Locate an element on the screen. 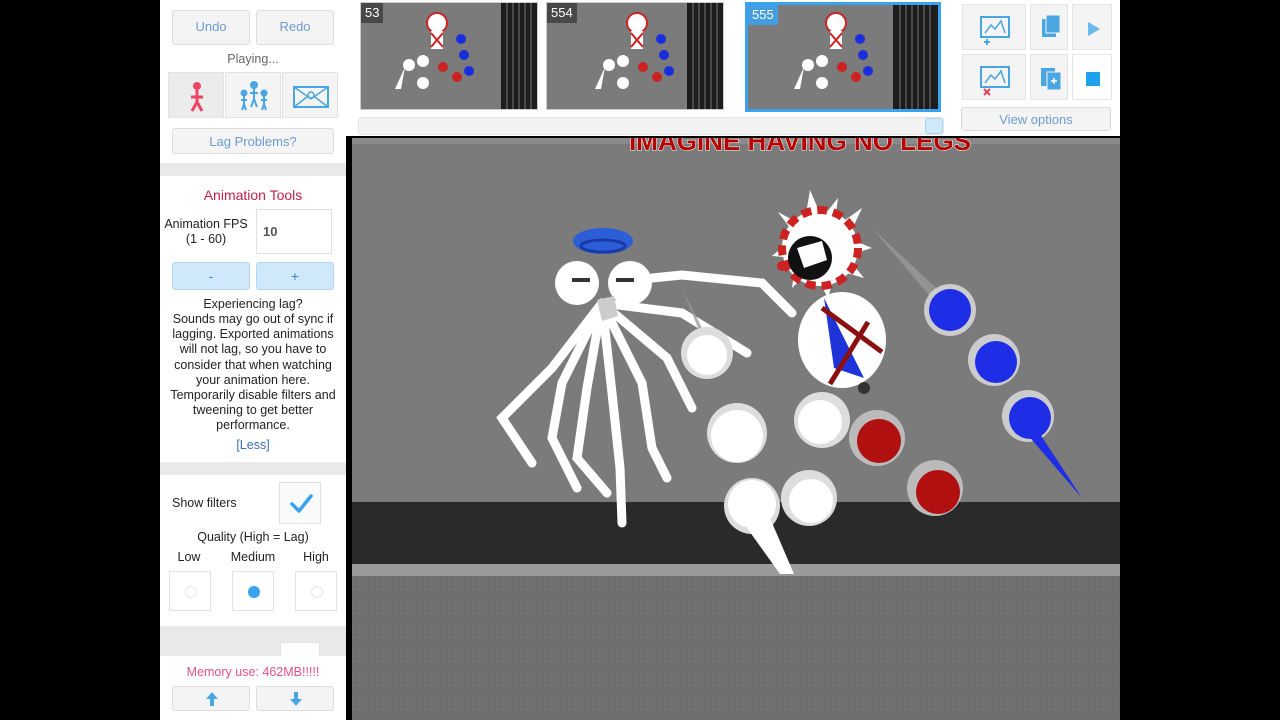 Image resolution: width=1280 pixels, height=720 pixels. move-down-button is located at coordinates (295, 698).